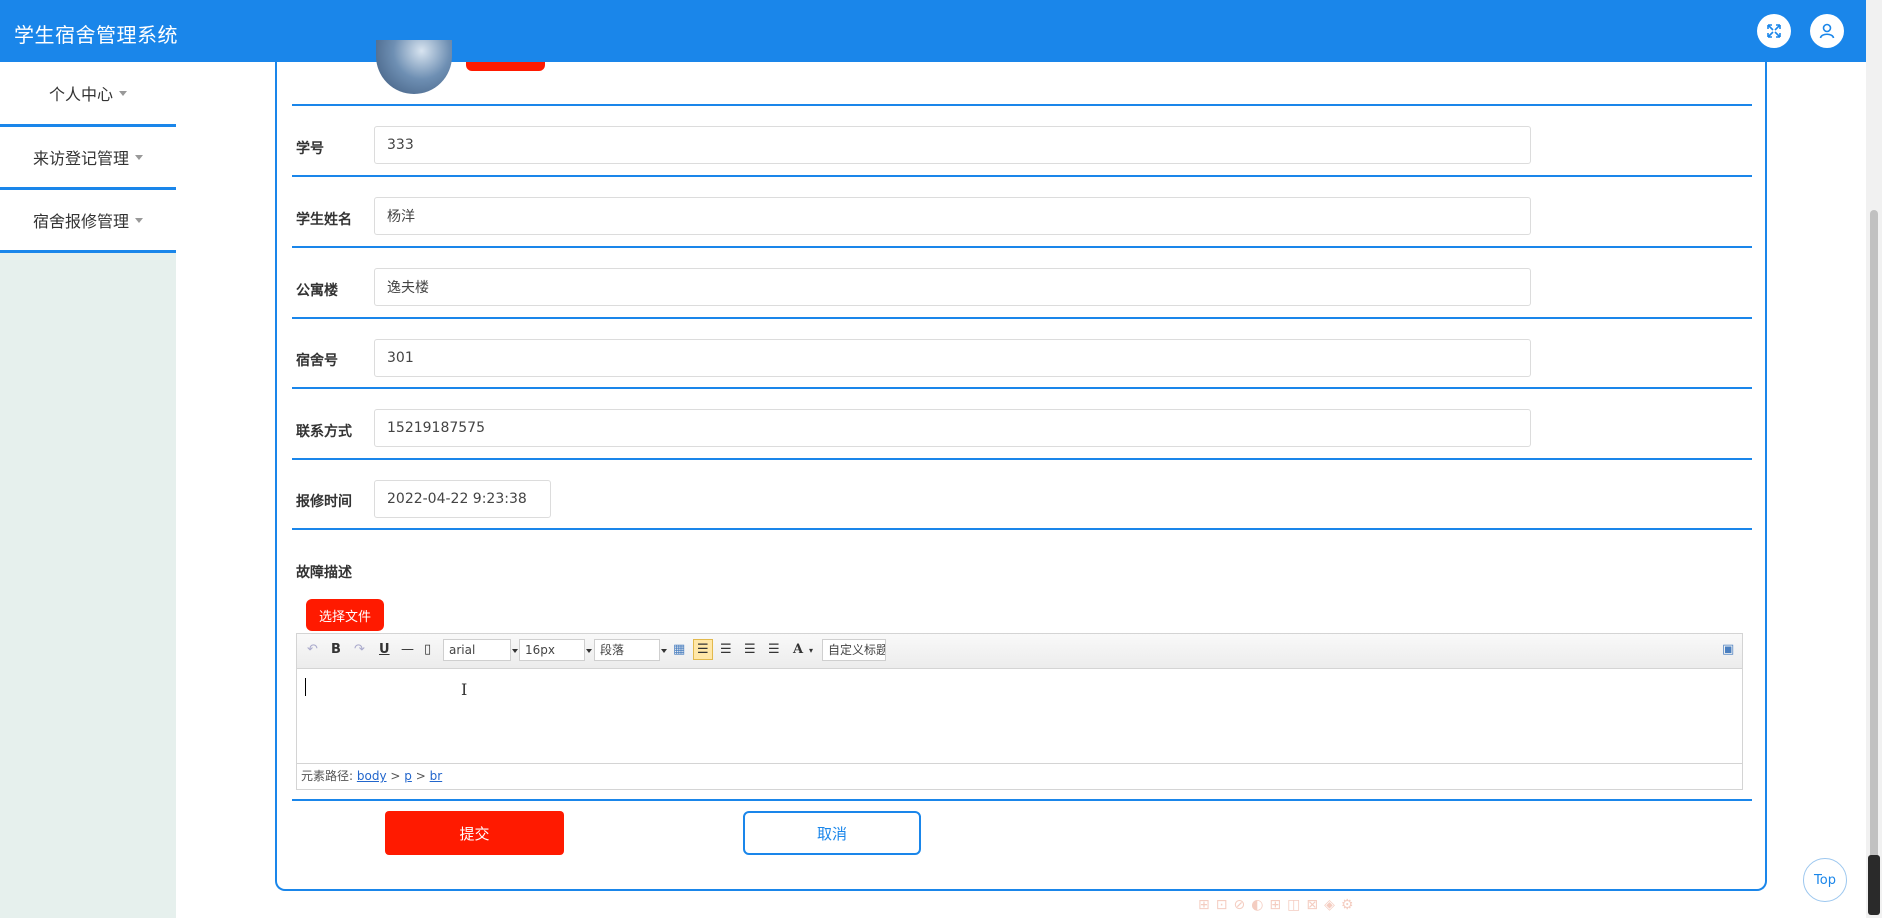 Image resolution: width=1882 pixels, height=918 pixels. What do you see at coordinates (427, 649) in the screenshot?
I see `page-icon: ▯` at bounding box center [427, 649].